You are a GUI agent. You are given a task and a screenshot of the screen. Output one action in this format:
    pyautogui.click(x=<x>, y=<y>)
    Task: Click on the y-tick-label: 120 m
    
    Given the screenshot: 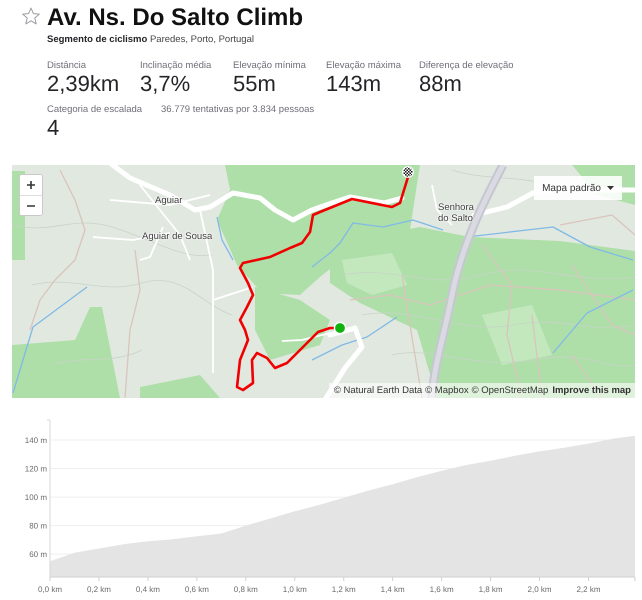 What is the action you would take?
    pyautogui.click(x=35, y=469)
    